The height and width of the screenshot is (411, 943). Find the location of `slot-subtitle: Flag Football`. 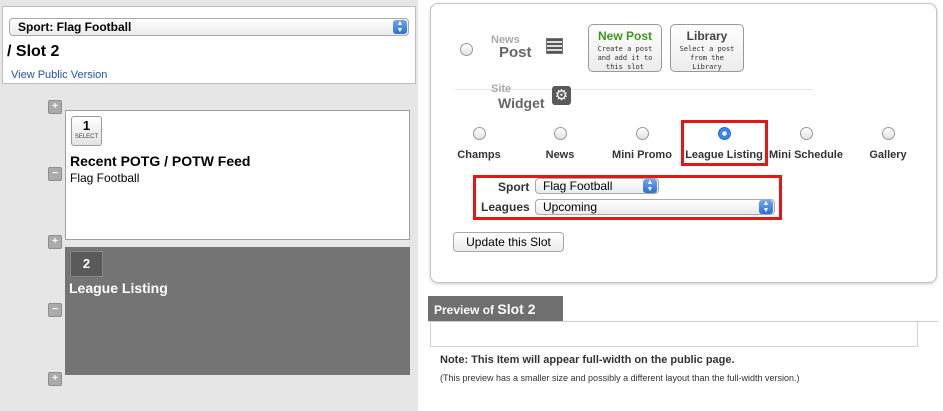

slot-subtitle: Flag Football is located at coordinates (105, 178).